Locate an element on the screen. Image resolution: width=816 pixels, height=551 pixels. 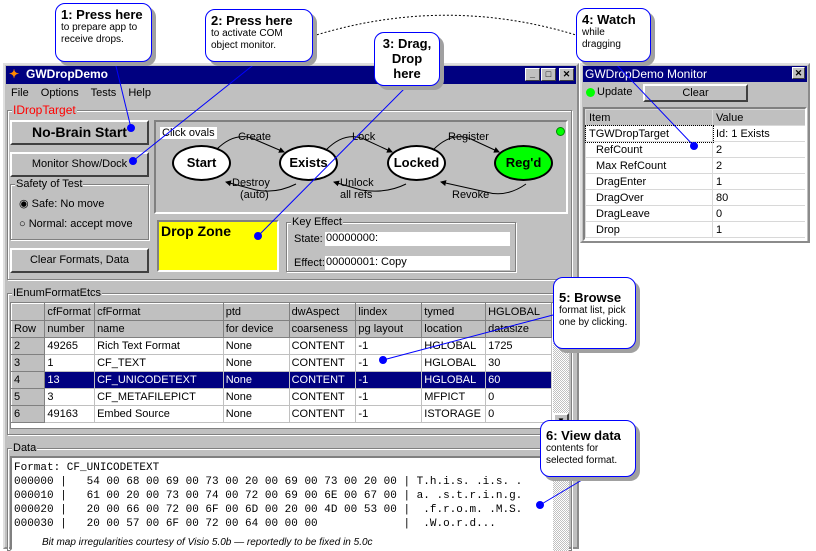
callout-4: 4: Watch while dragging is located at coordinates (613, 35).